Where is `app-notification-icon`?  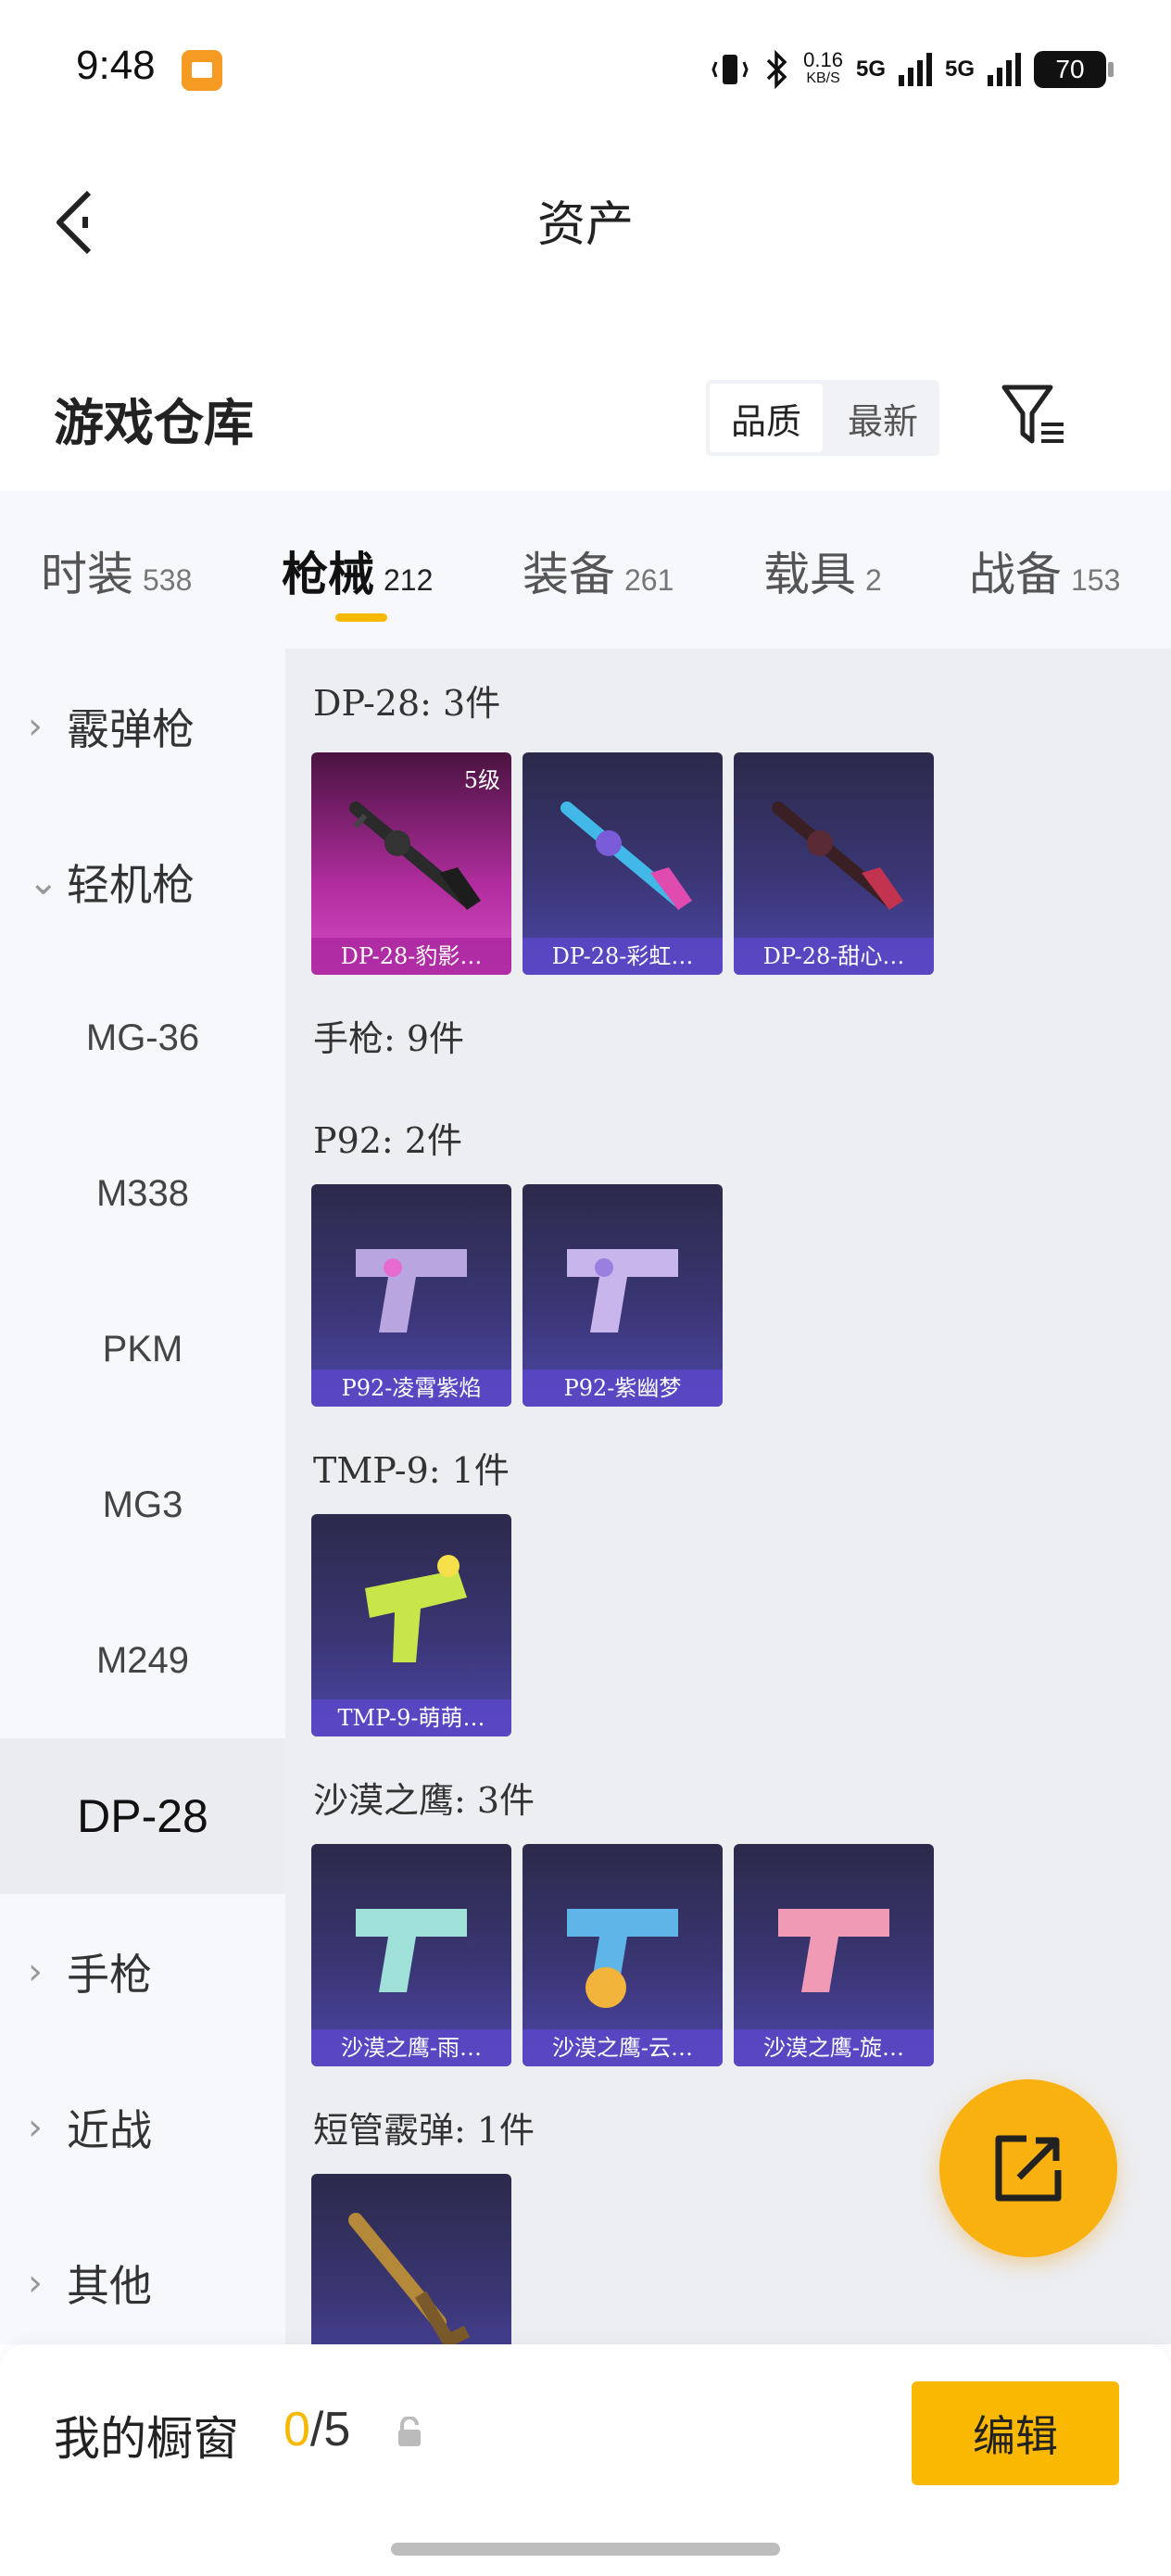
app-notification-icon is located at coordinates (202, 70).